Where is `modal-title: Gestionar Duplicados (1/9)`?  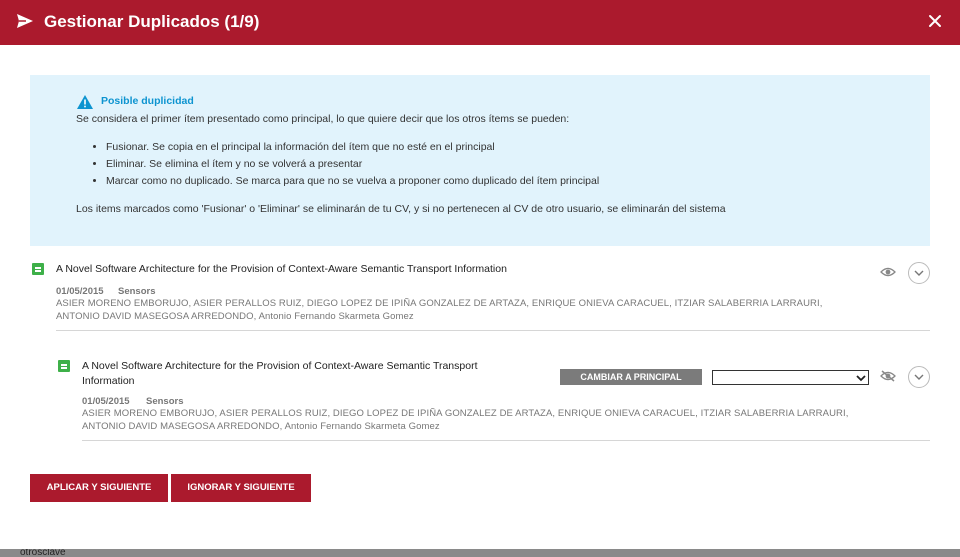 modal-title: Gestionar Duplicados (1/9) is located at coordinates (152, 21).